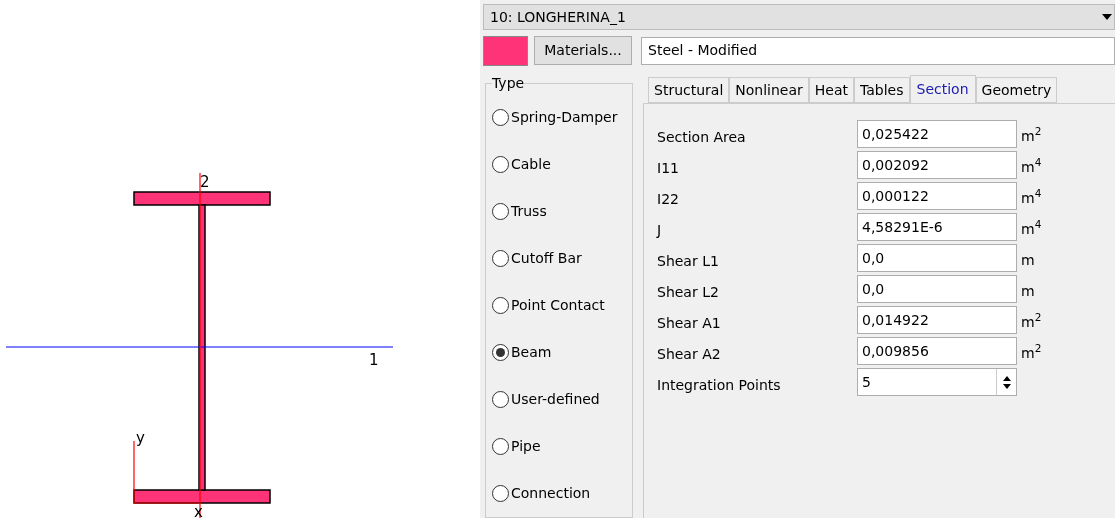  Describe the element at coordinates (937, 227) in the screenshot. I see `value-field: 4,58291E-6` at that location.